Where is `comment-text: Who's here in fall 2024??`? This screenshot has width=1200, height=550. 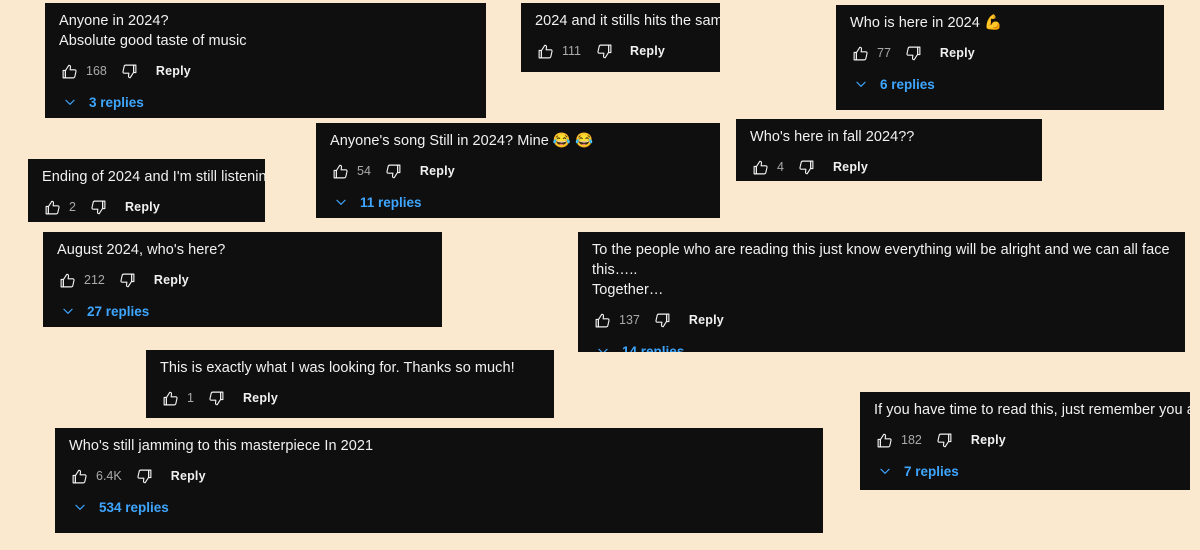 comment-text: Who's here in fall 2024?? is located at coordinates (832, 137).